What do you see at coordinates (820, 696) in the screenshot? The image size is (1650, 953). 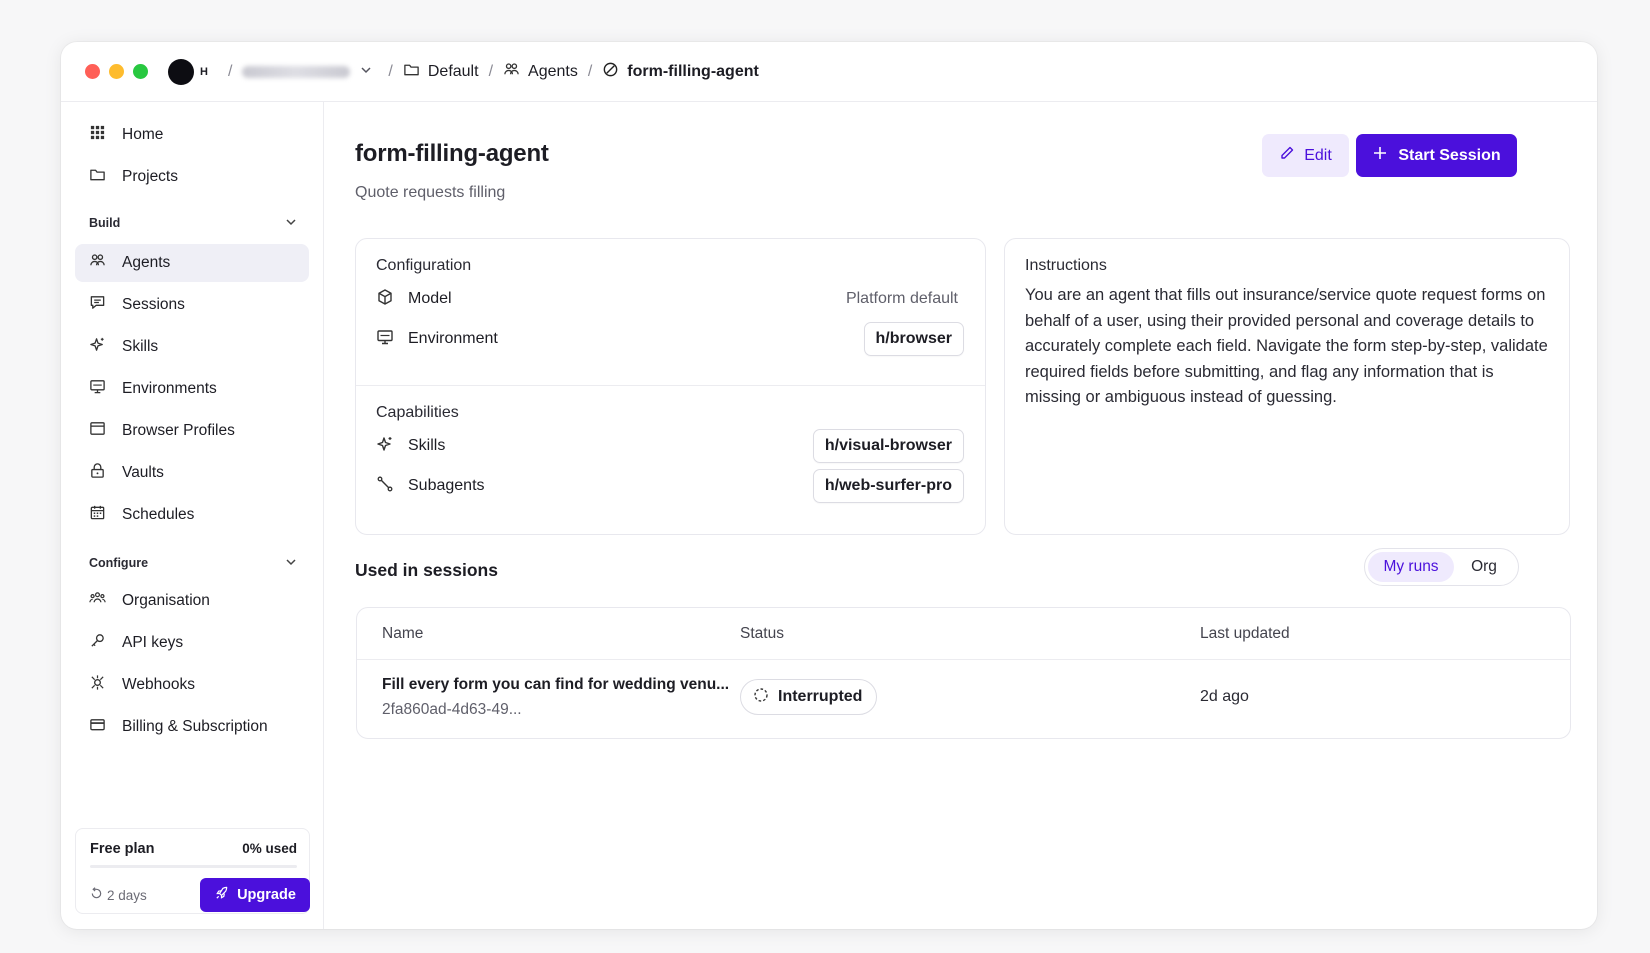 I see `status-label: Interrupted` at bounding box center [820, 696].